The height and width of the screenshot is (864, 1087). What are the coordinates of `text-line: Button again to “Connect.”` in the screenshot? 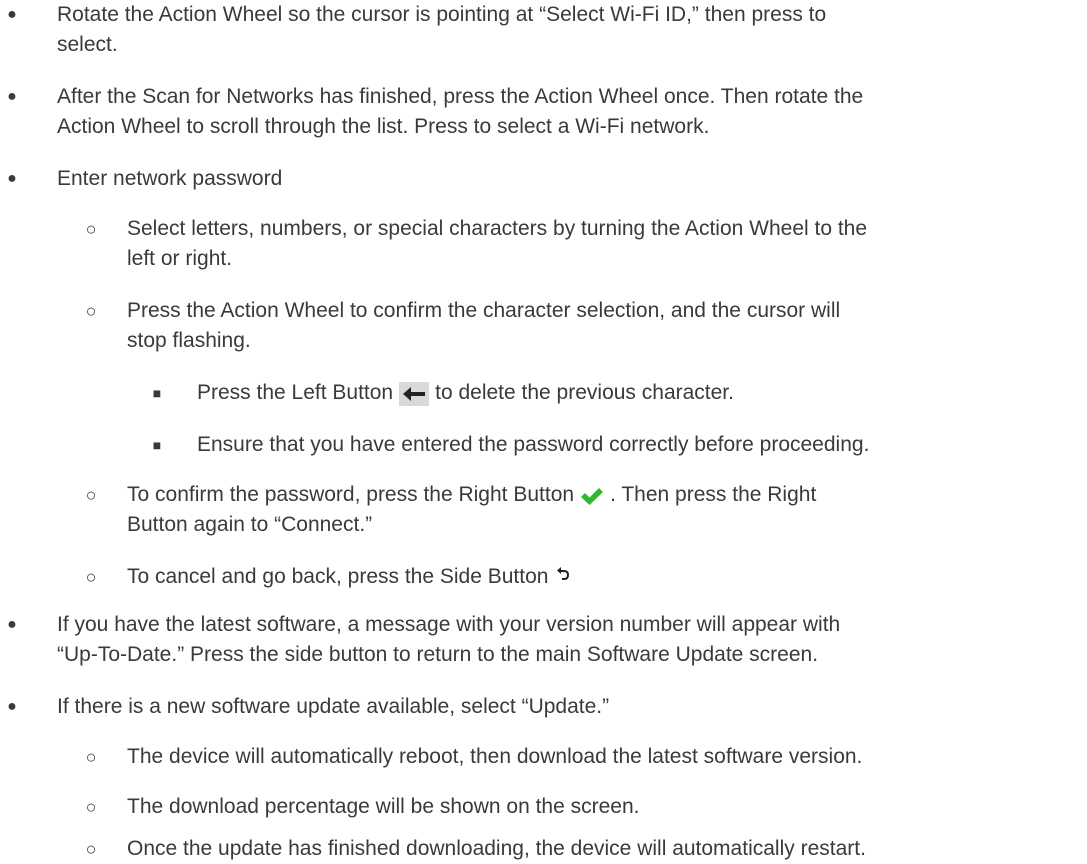 It's located at (250, 524).